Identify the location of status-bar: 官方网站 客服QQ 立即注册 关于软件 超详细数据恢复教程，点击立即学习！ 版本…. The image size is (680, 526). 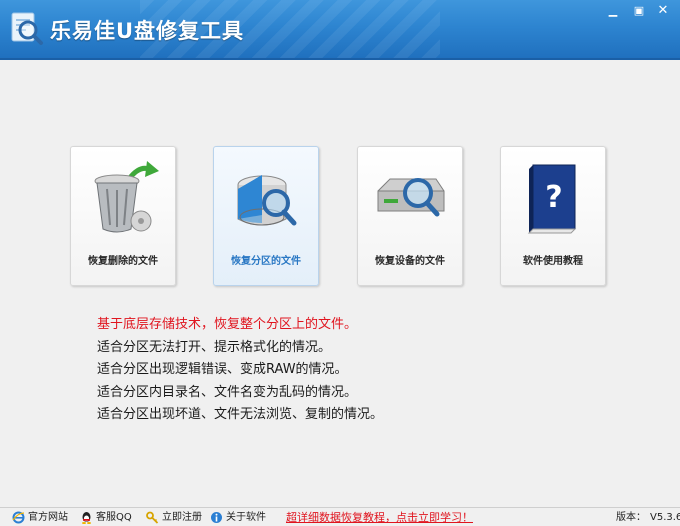
(340, 516).